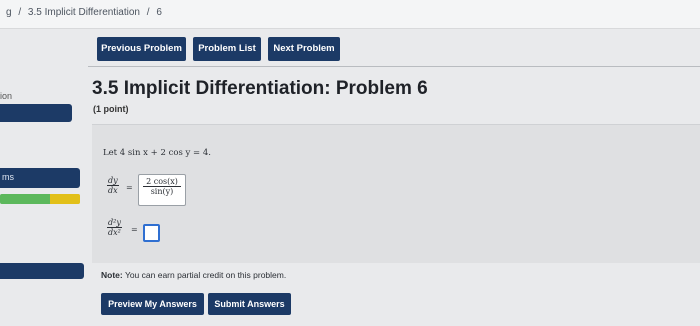 The image size is (700, 326). Describe the element at coordinates (40, 178) in the screenshot. I see `sidebar-menu-block: ms` at that location.